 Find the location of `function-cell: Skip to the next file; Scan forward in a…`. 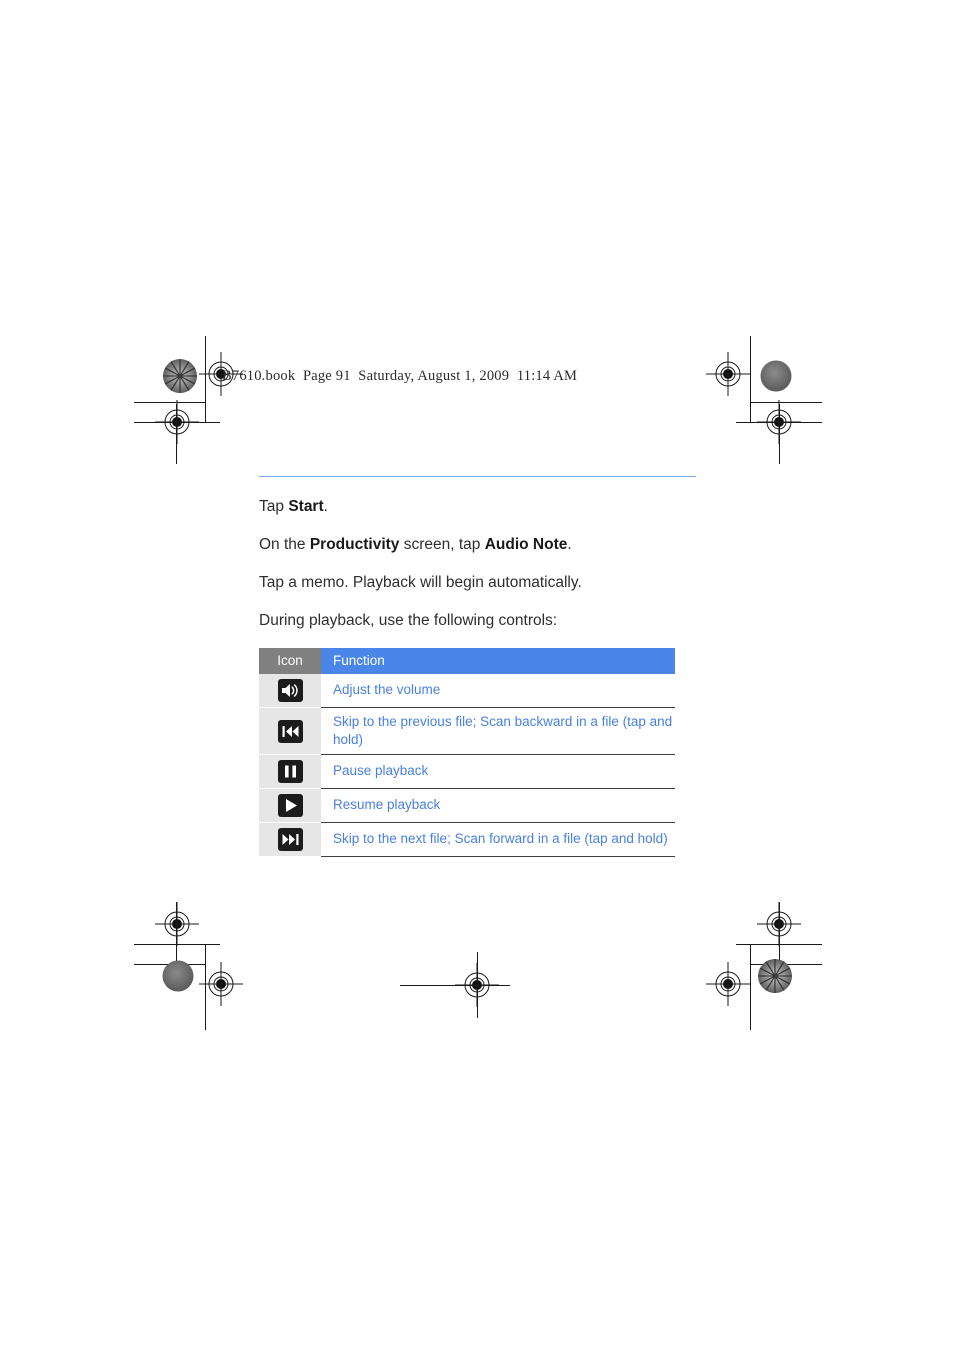

function-cell: Skip to the next file; Scan forward in a… is located at coordinates (498, 840).